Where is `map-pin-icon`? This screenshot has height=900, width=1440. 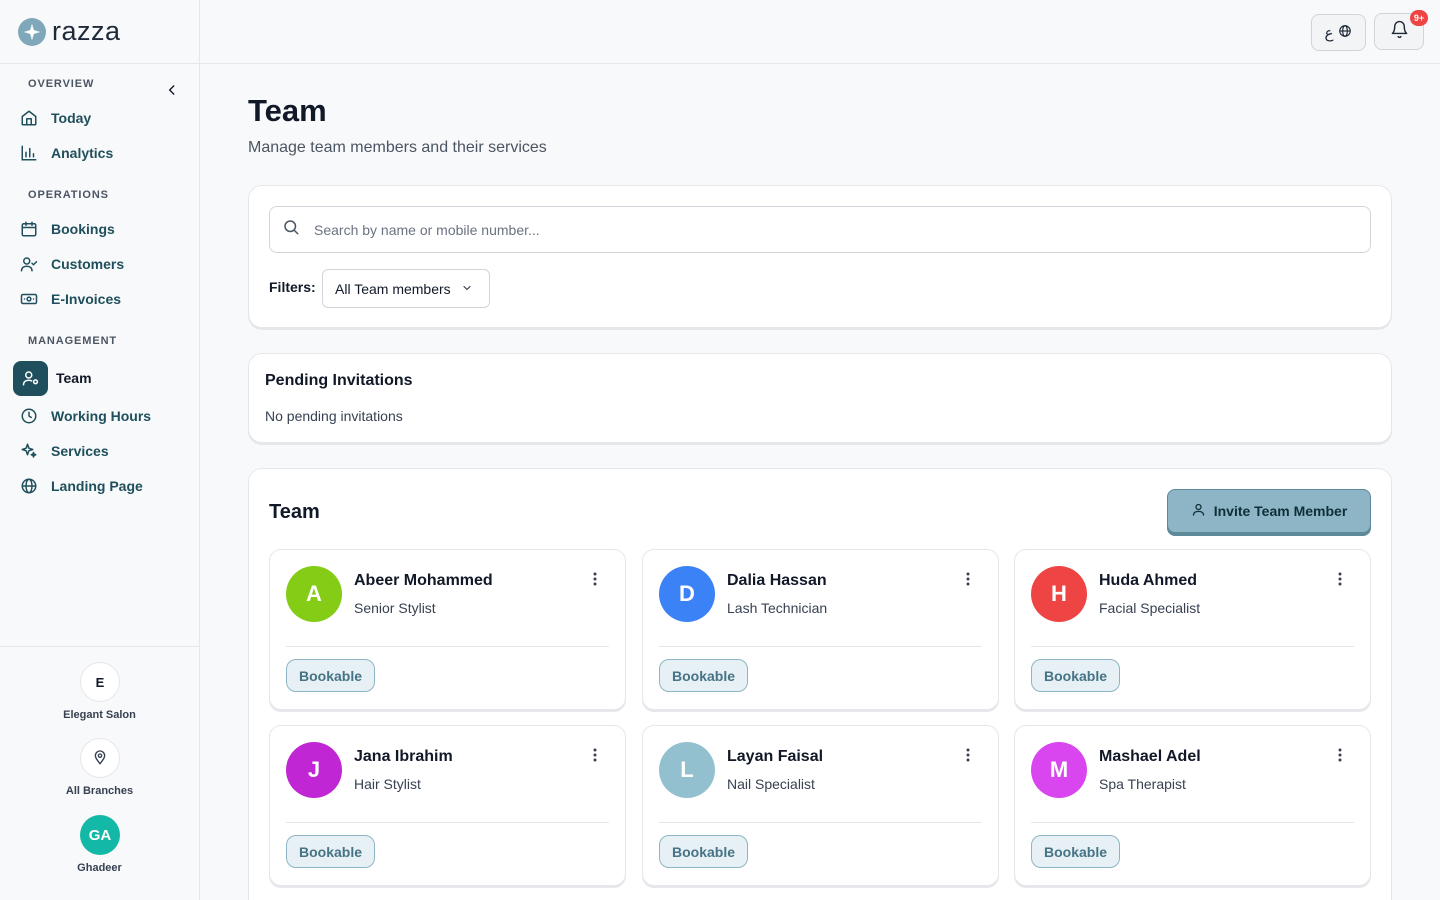 map-pin-icon is located at coordinates (100, 758).